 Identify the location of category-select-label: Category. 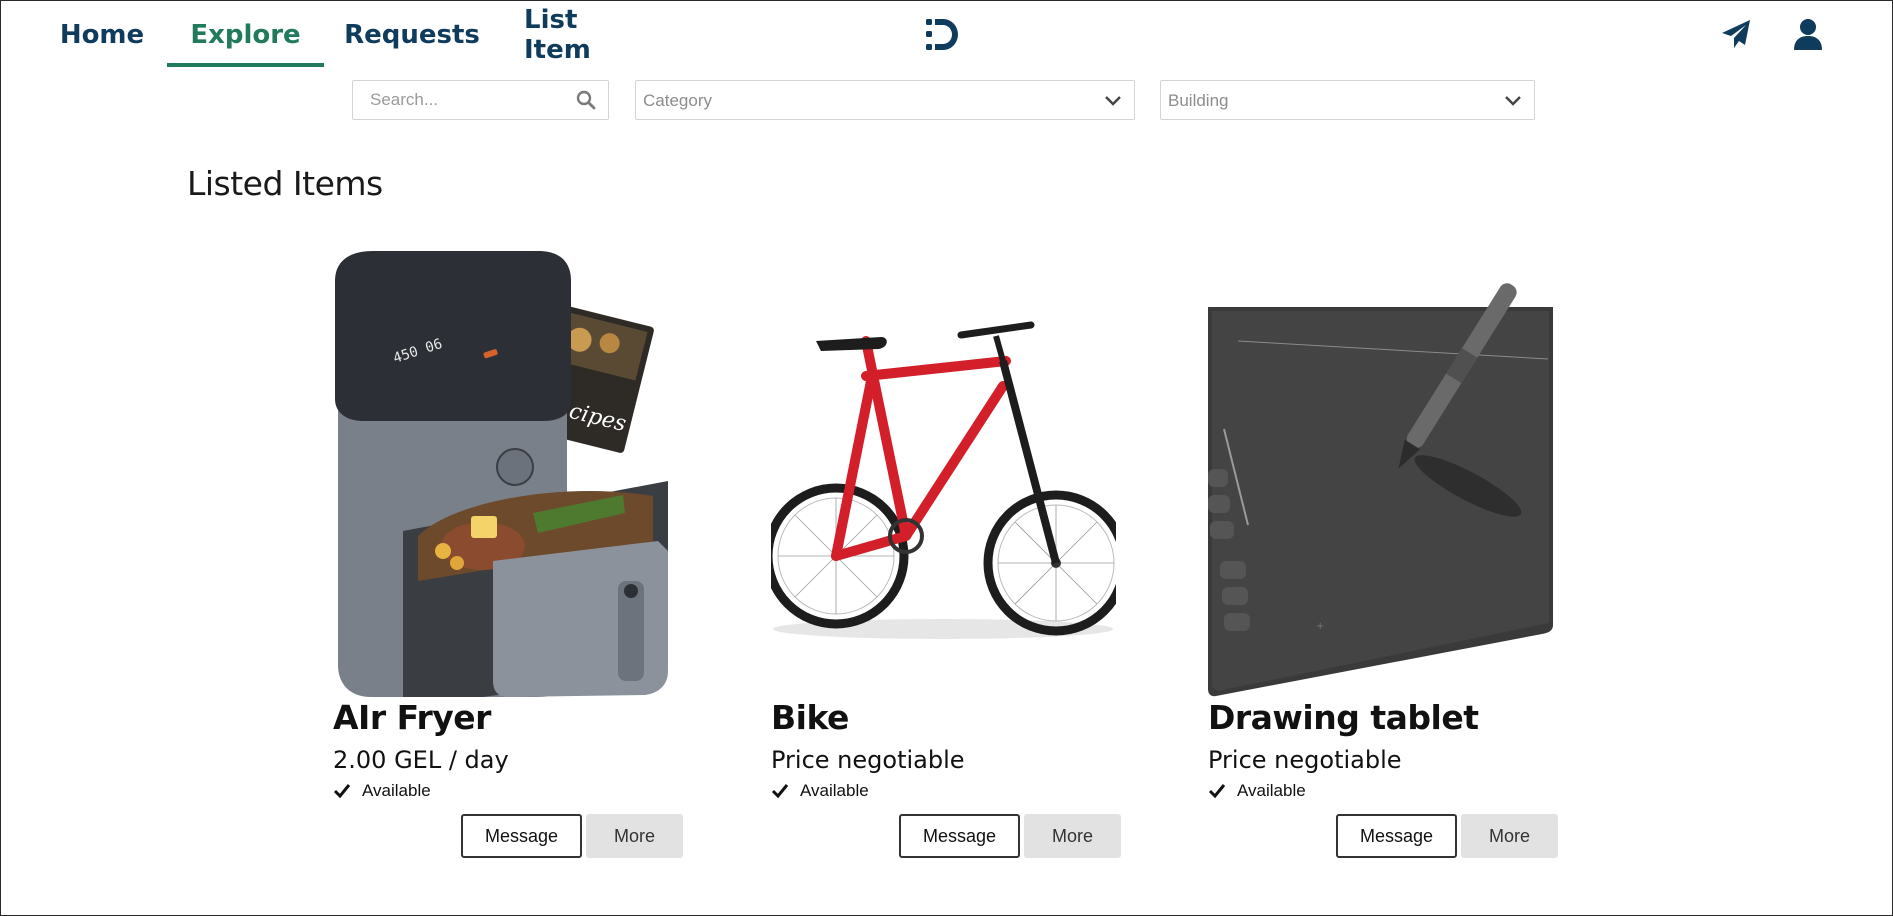
(677, 100).